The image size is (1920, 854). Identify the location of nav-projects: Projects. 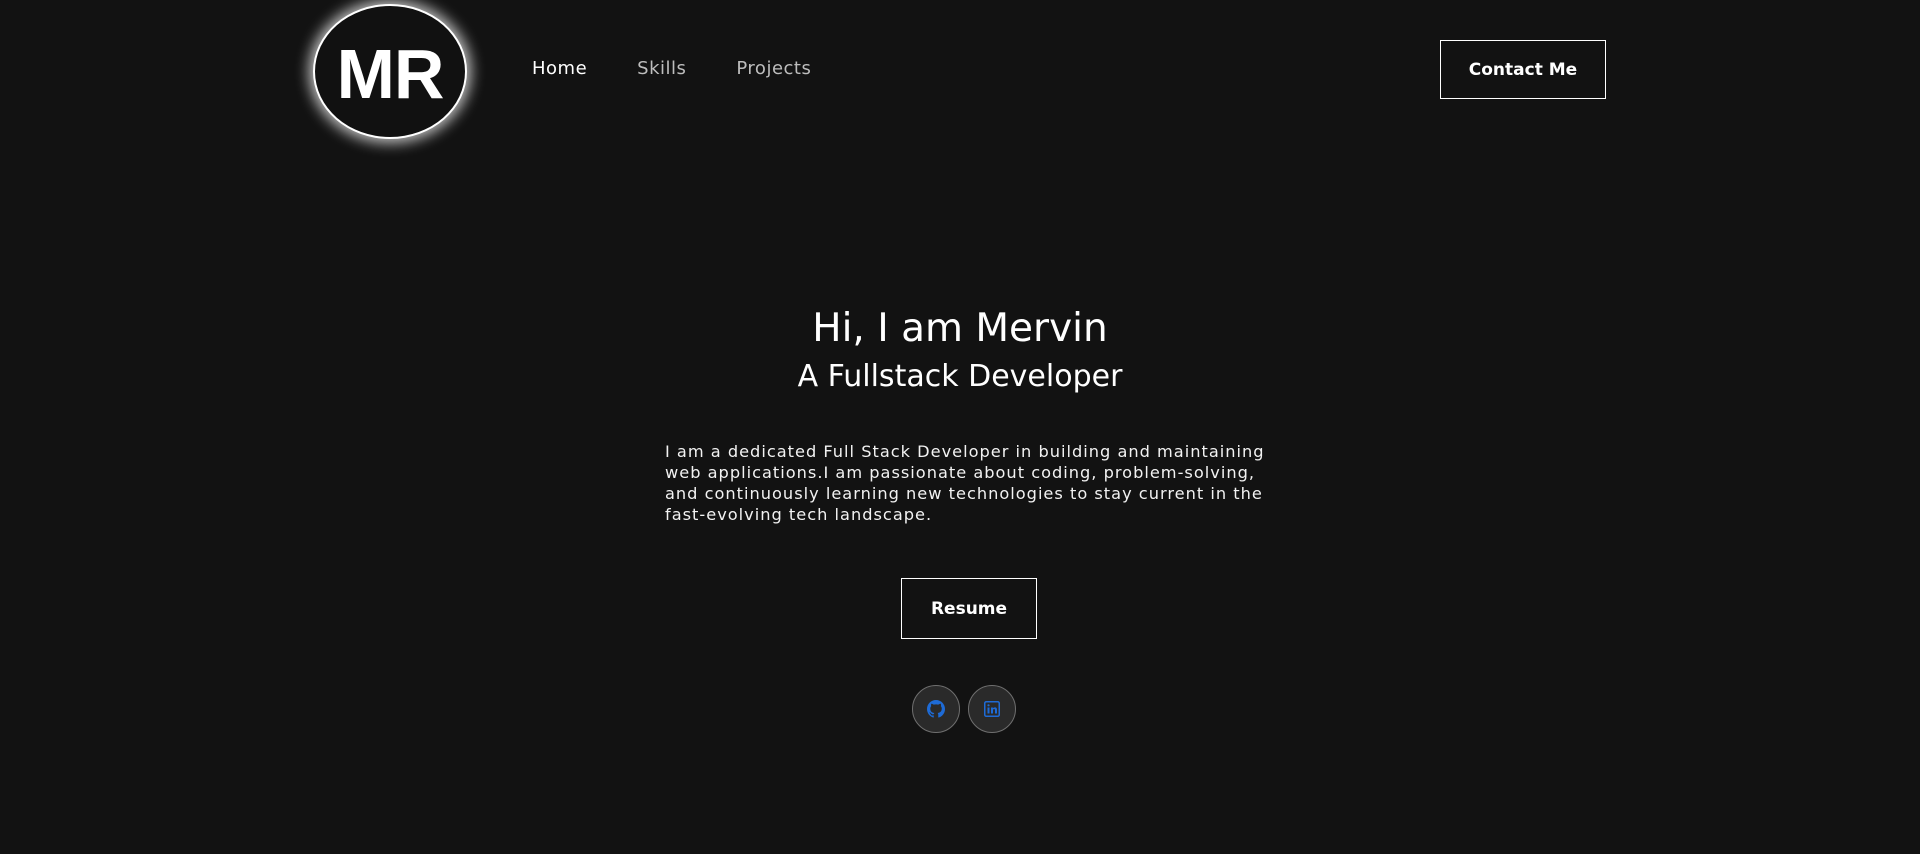
(773, 68).